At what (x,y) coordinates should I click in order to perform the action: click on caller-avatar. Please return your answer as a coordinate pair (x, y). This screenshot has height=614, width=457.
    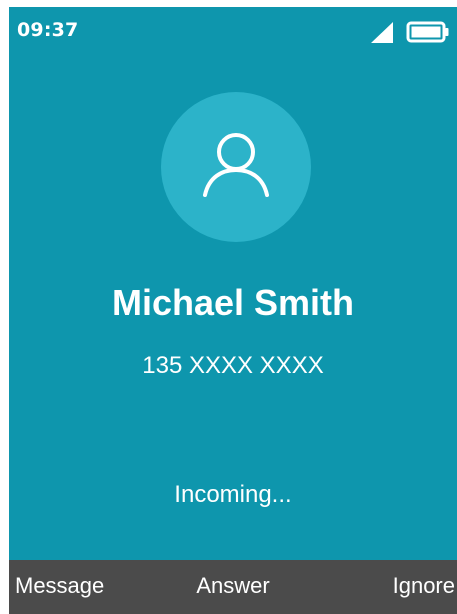
    Looking at the image, I should click on (236, 167).